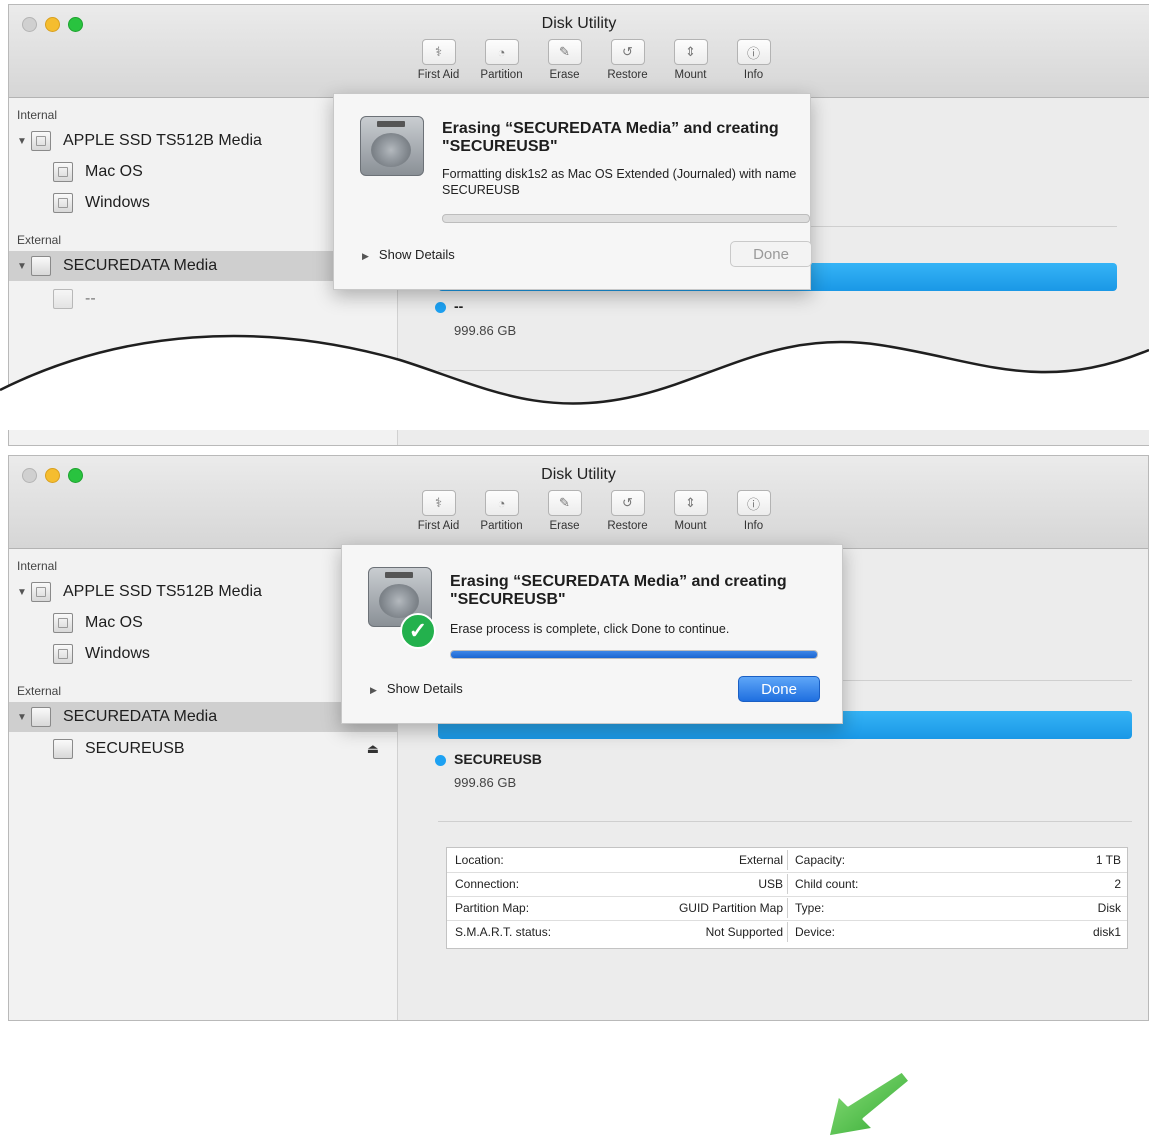 This screenshot has width=1149, height=1145. I want to click on disclosure-triangle-icon: ▶, so click(373, 690).